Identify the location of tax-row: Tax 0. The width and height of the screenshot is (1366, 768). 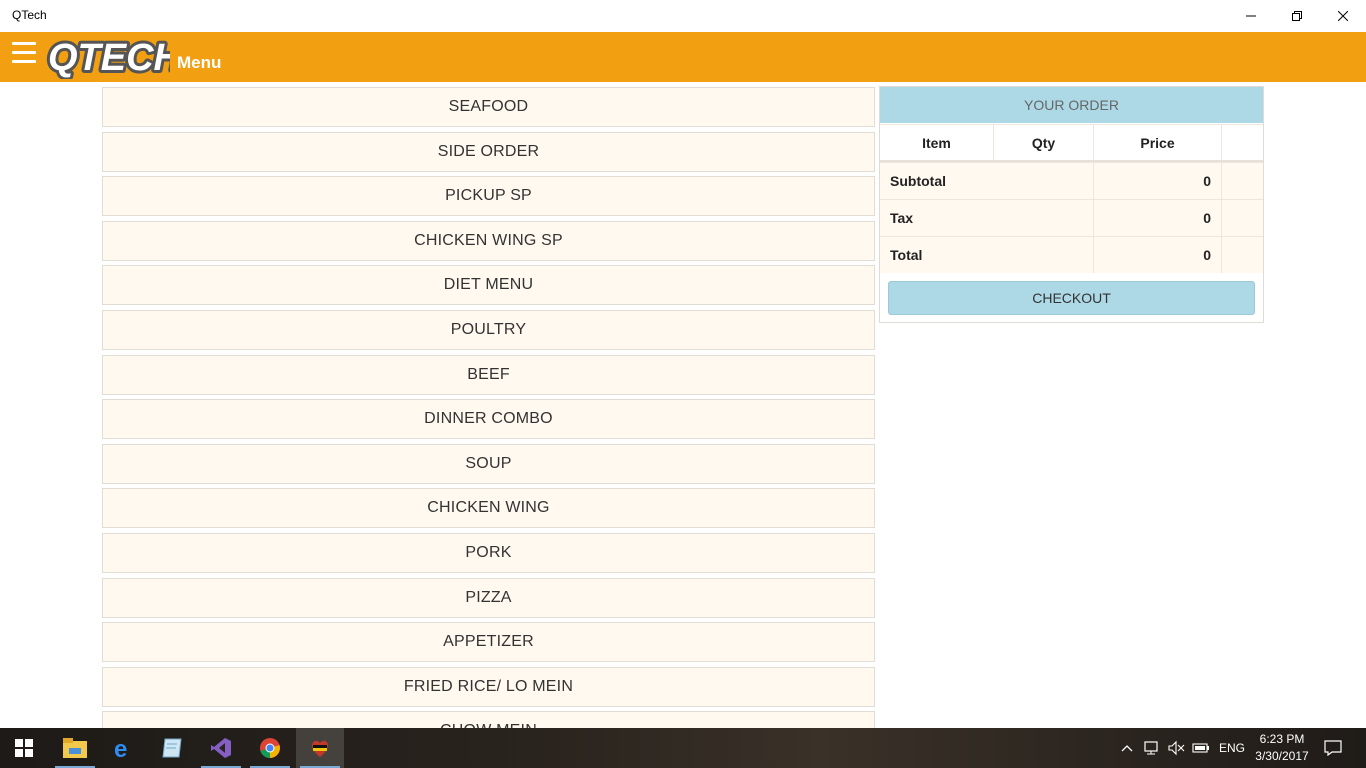
(1071, 217).